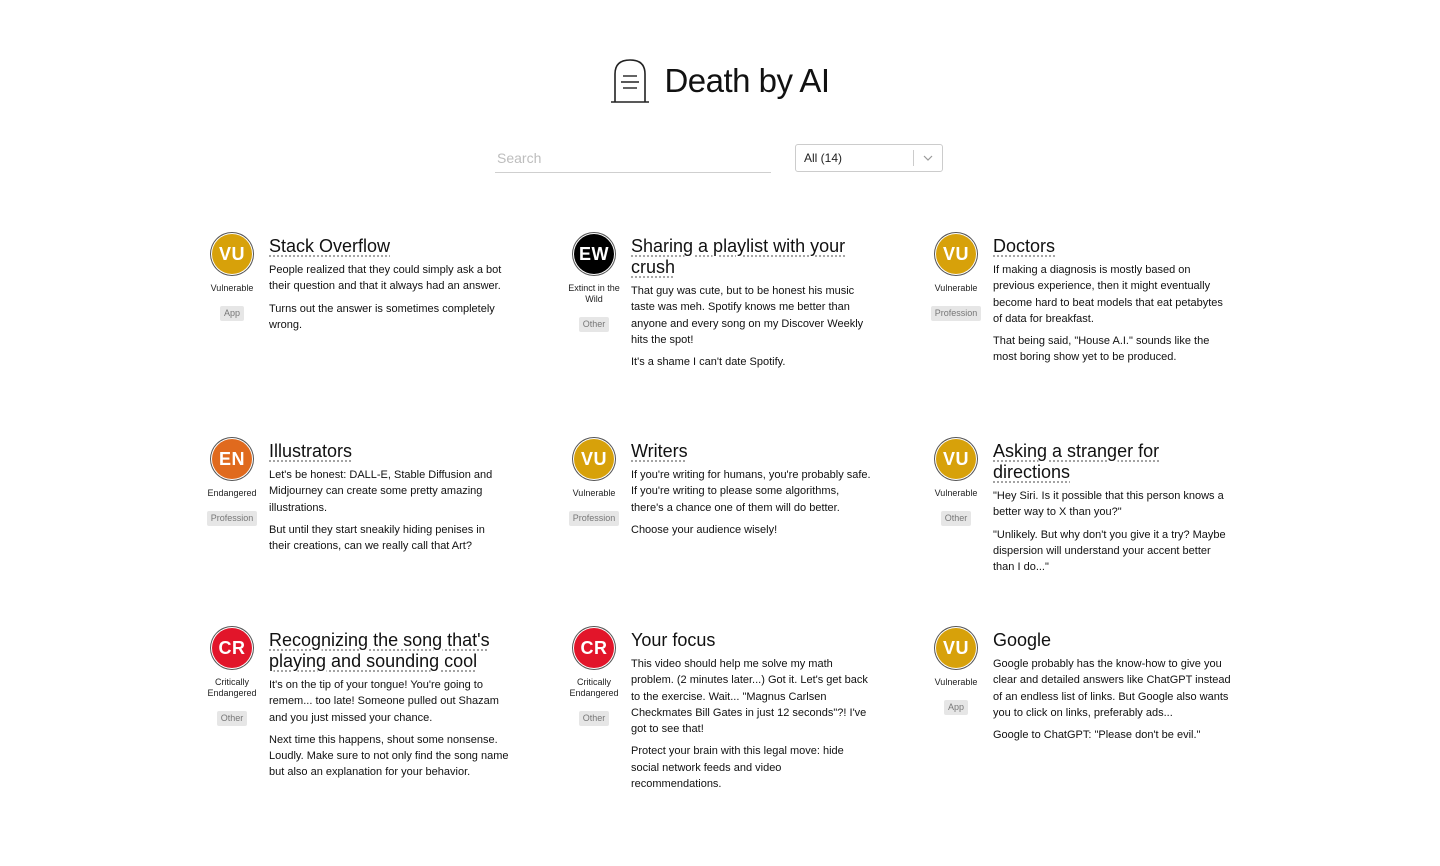 This screenshot has height=866, width=1440. I want to click on card-title-link: Illustrators, so click(310, 451).